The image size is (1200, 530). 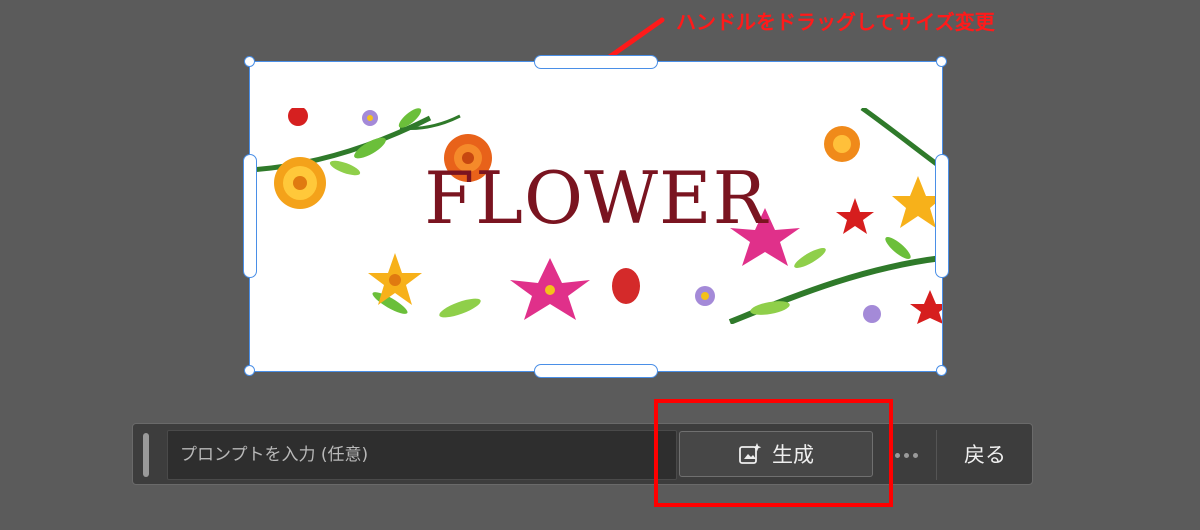 I want to click on resize-handle-left, so click(x=250, y=216).